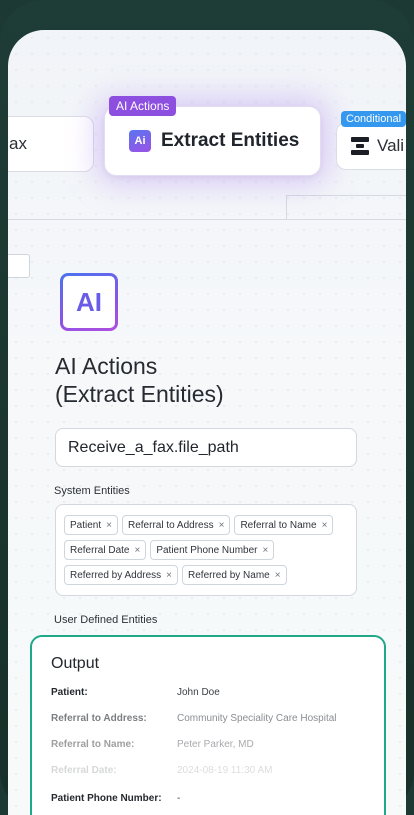  What do you see at coordinates (198, 692) in the screenshot?
I see `output-value: John Doe` at bounding box center [198, 692].